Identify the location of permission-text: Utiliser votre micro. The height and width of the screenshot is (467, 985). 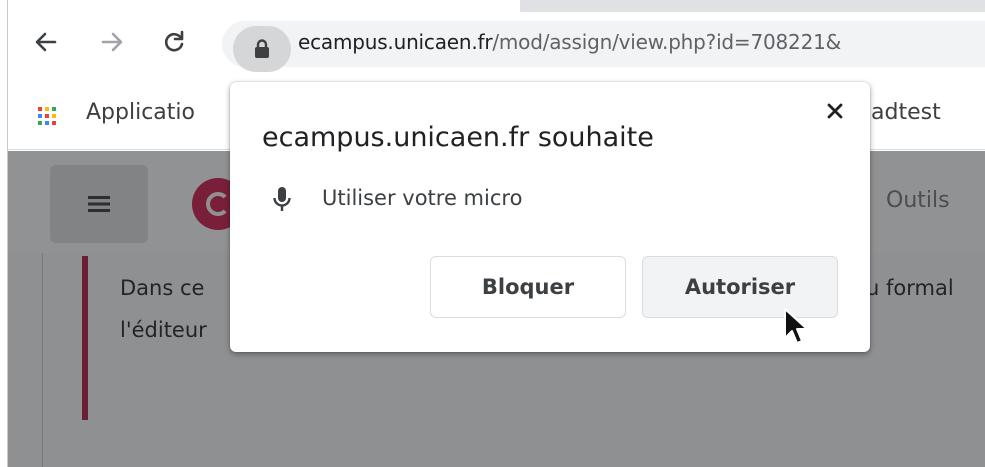
(422, 198).